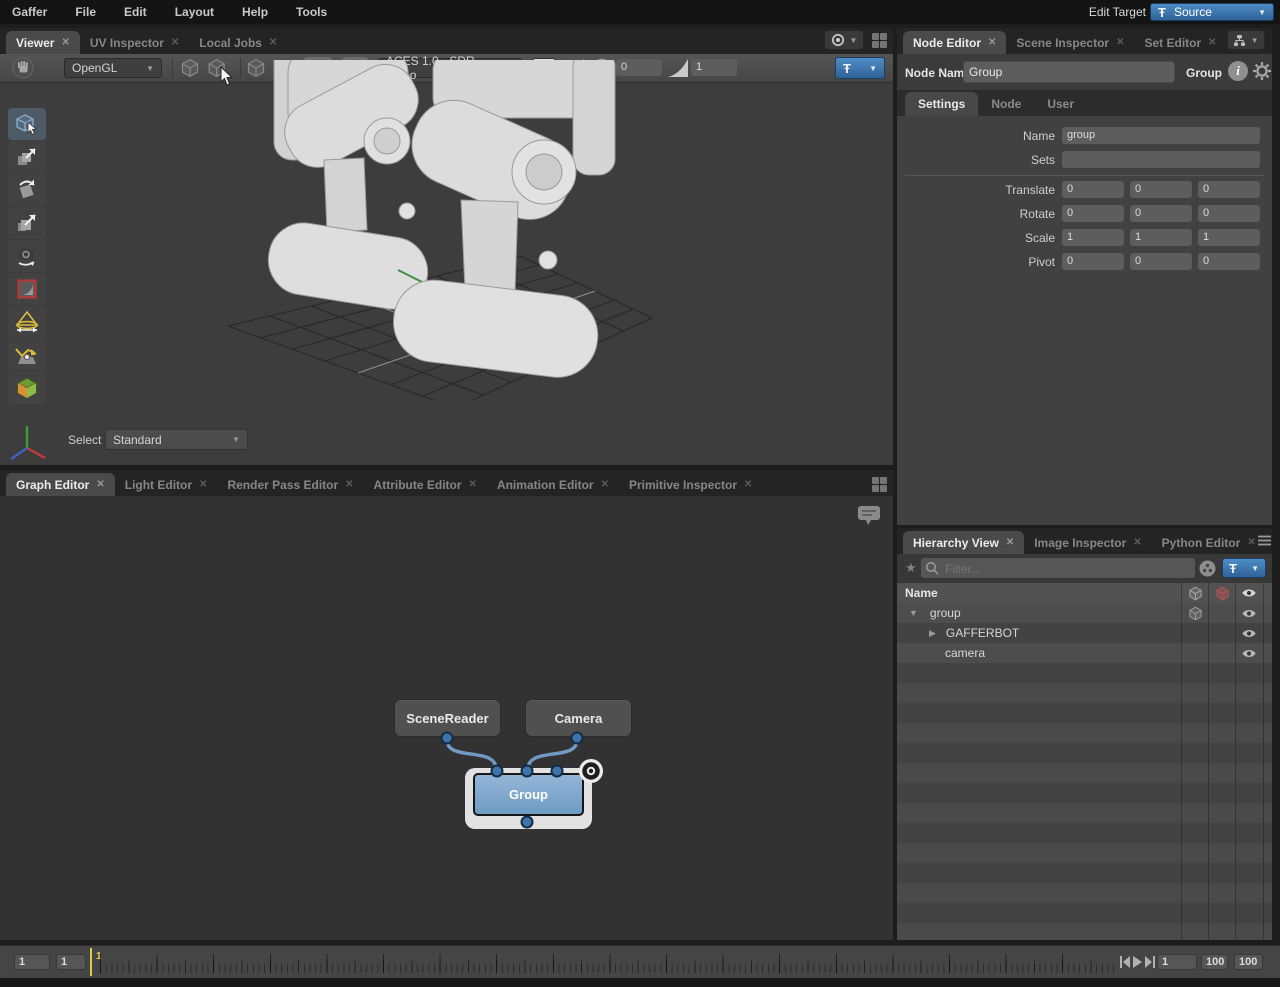 This screenshot has width=1280, height=987. Describe the element at coordinates (1229, 189) in the screenshot. I see `translate-z-field: 0` at that location.